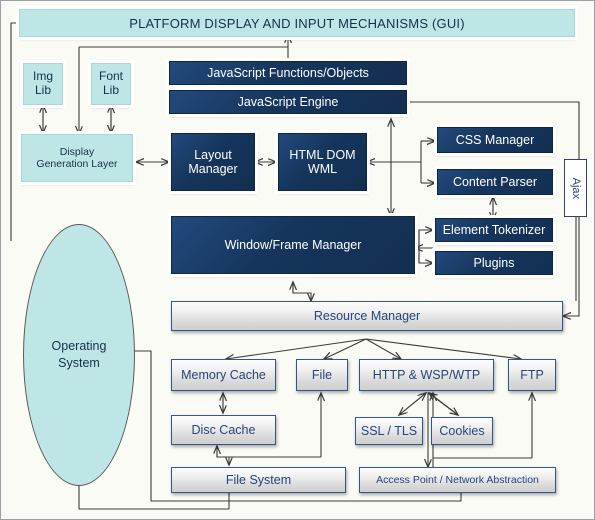  Describe the element at coordinates (494, 230) in the screenshot. I see `node-element-tokenizer: Element Tokenizer` at that location.